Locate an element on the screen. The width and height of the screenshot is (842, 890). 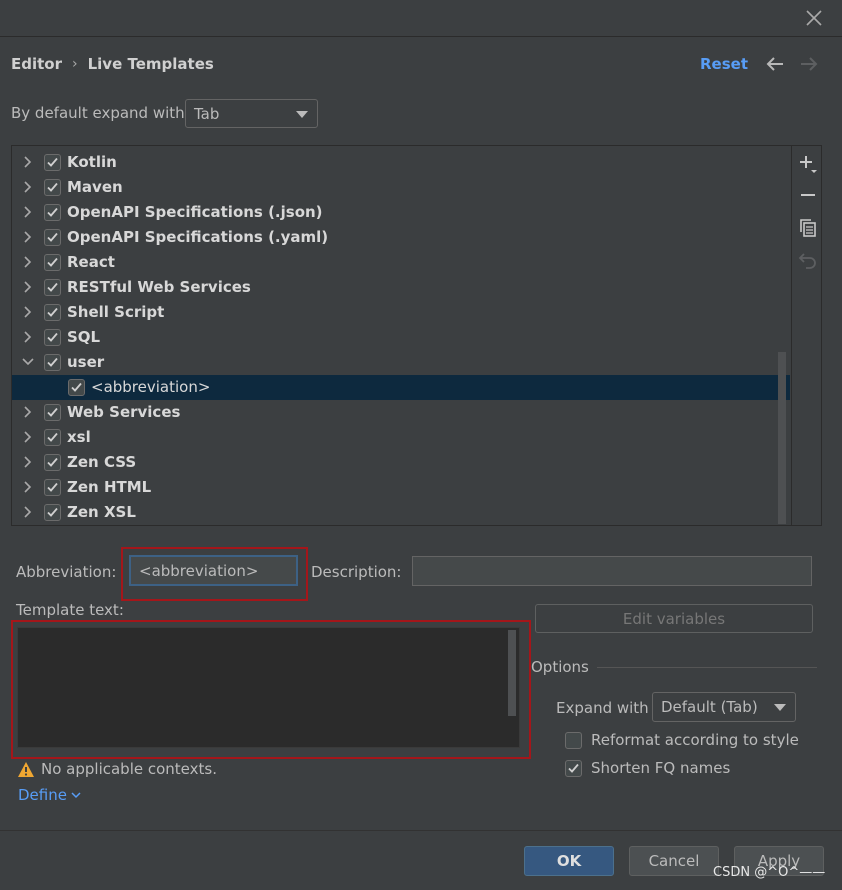
shorten-checkbox is located at coordinates (573, 768).